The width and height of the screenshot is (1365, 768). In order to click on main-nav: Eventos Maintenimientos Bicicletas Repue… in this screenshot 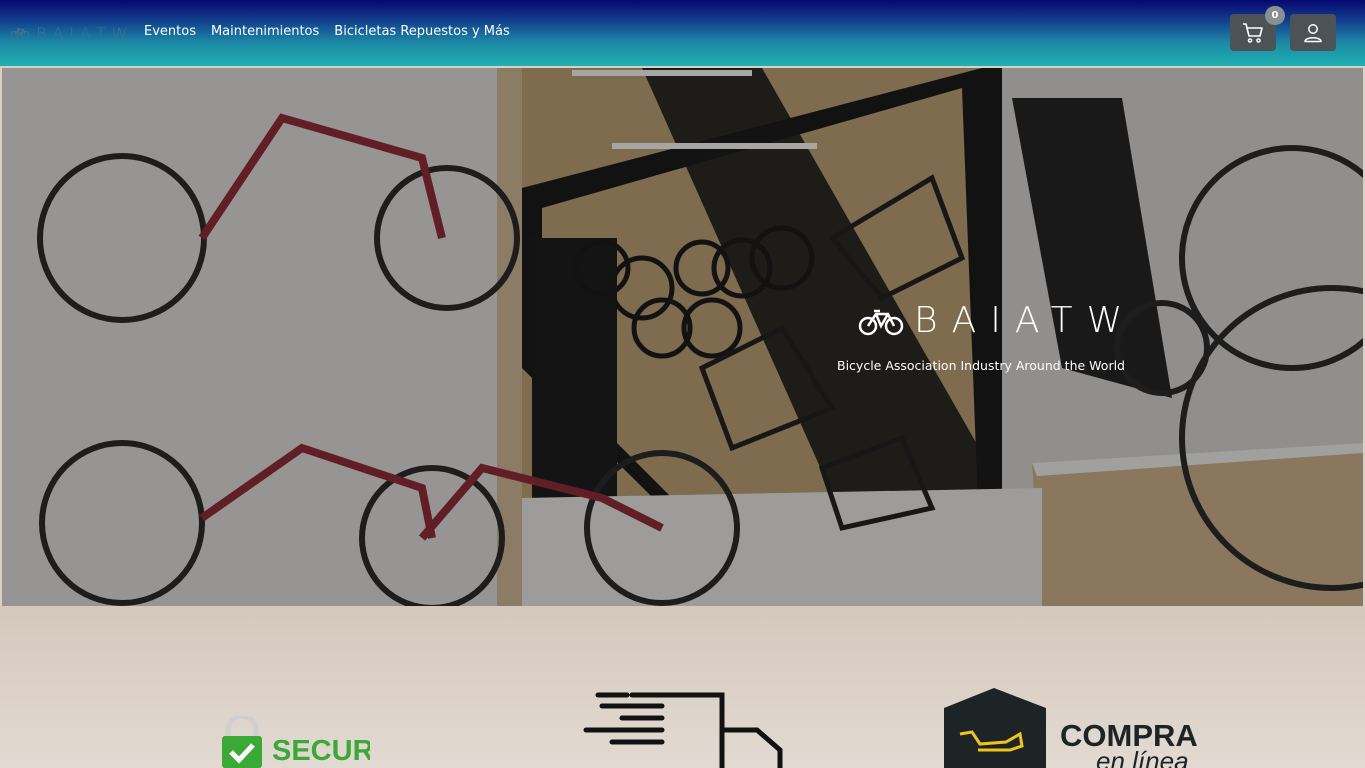, I will do `click(327, 31)`.